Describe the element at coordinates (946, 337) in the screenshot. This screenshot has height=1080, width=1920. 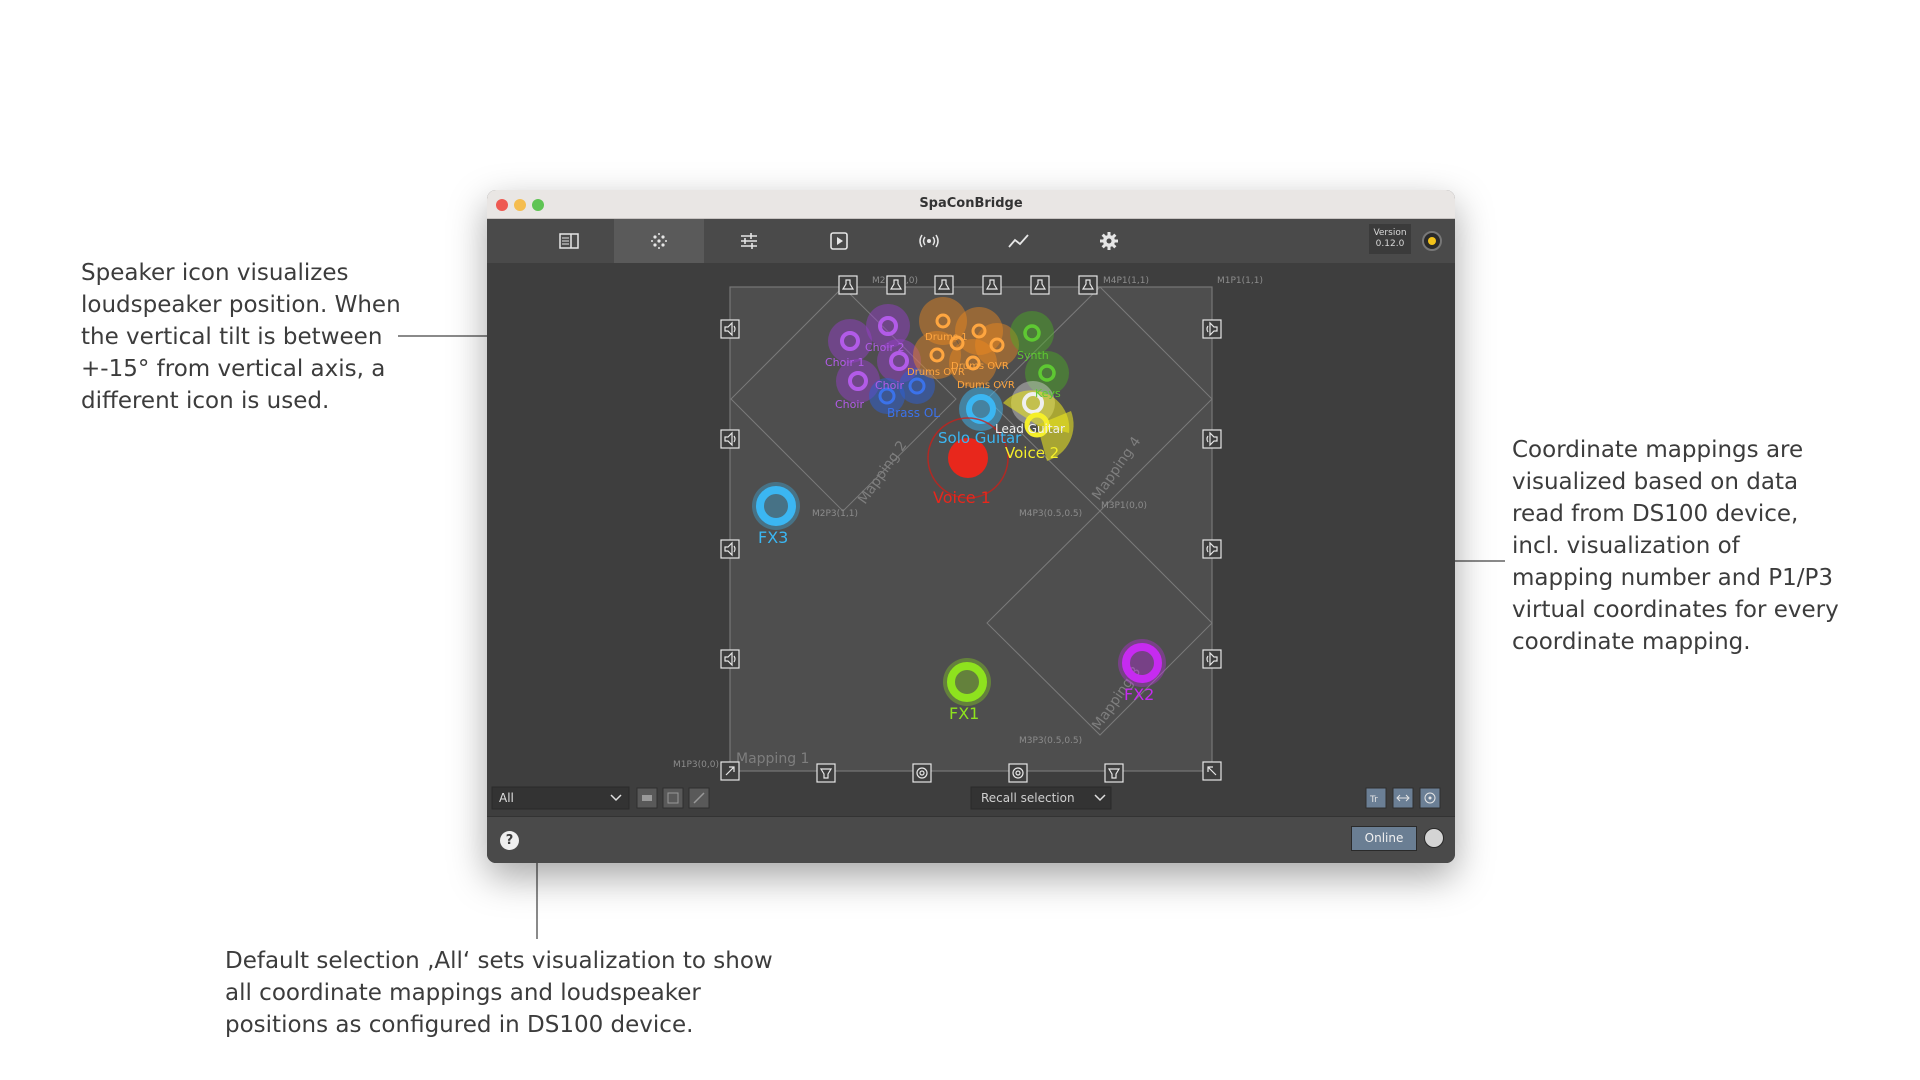
I see `source-label: Drums 1` at that location.